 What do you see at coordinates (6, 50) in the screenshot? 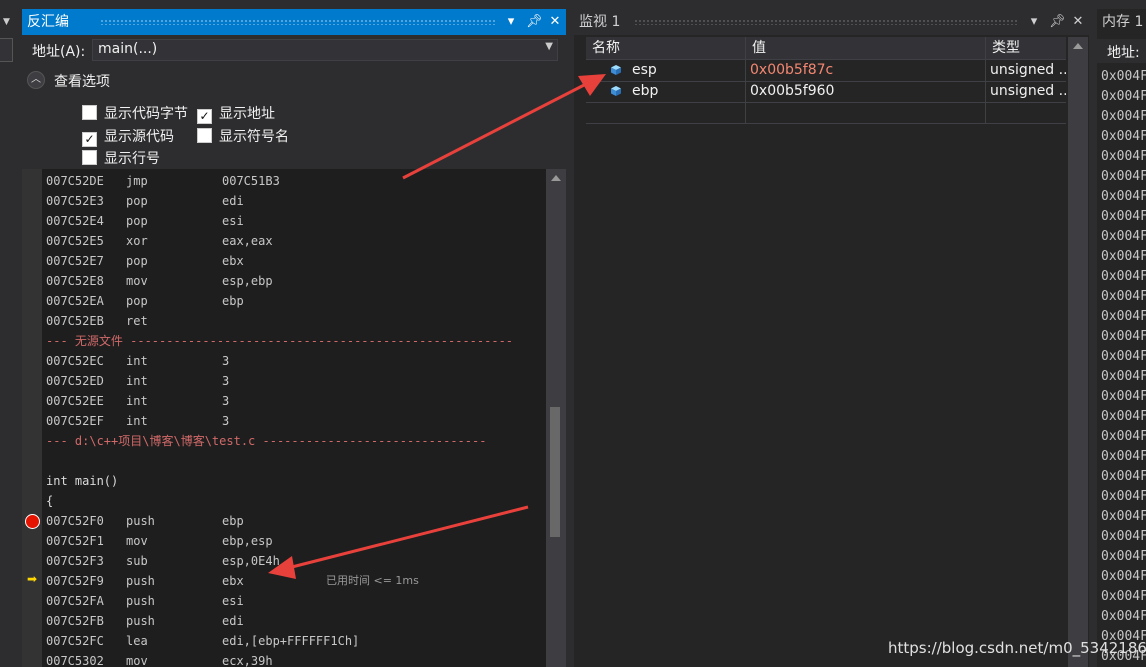
I see `left-panel-scroll` at bounding box center [6, 50].